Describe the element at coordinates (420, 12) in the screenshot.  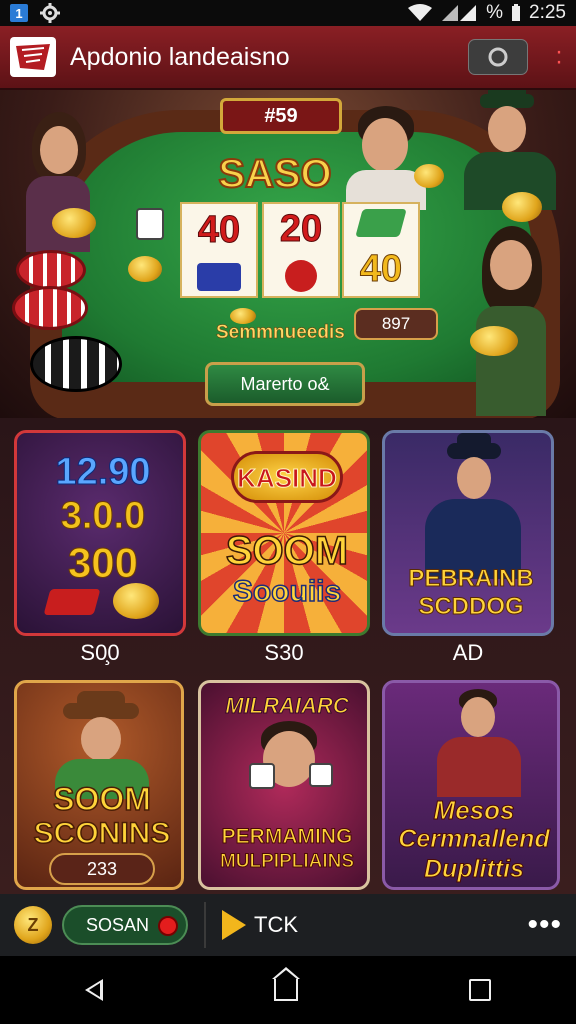
I see `wifi-icon` at that location.